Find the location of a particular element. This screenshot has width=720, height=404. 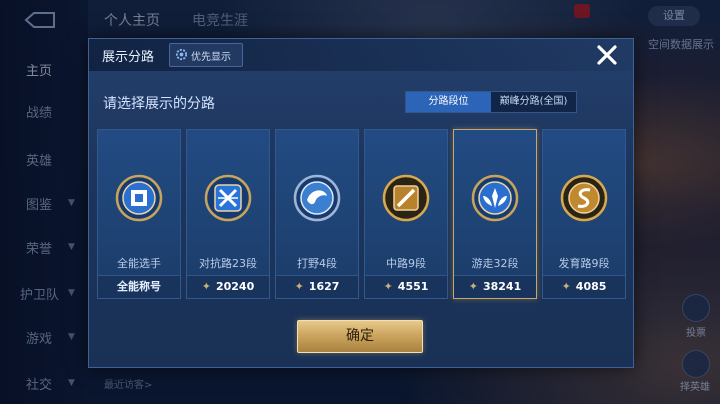

clash-lane-emblem-icon is located at coordinates (228, 198).